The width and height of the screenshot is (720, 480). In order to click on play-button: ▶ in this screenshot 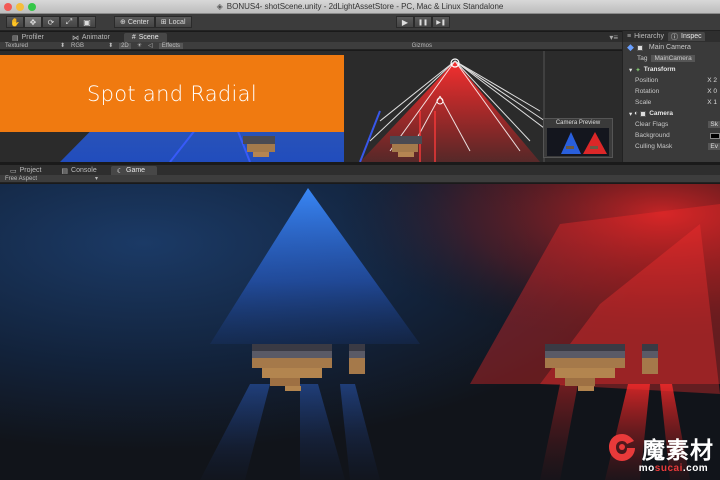, I will do `click(405, 22)`.